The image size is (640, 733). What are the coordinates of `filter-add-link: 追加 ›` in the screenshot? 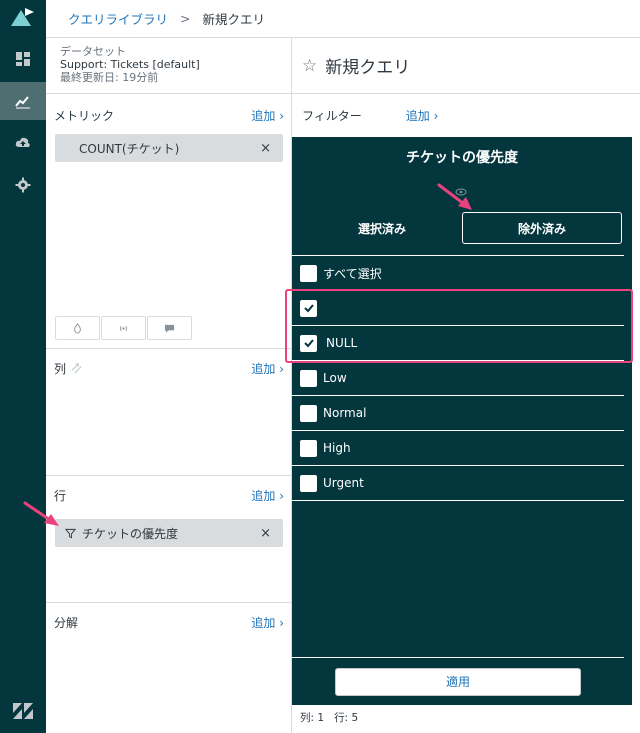 It's located at (422, 115).